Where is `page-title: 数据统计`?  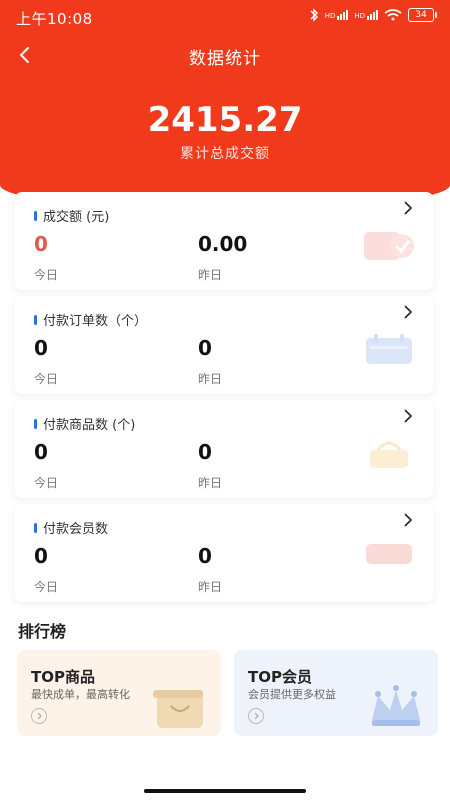 page-title: 数据统计 is located at coordinates (225, 59).